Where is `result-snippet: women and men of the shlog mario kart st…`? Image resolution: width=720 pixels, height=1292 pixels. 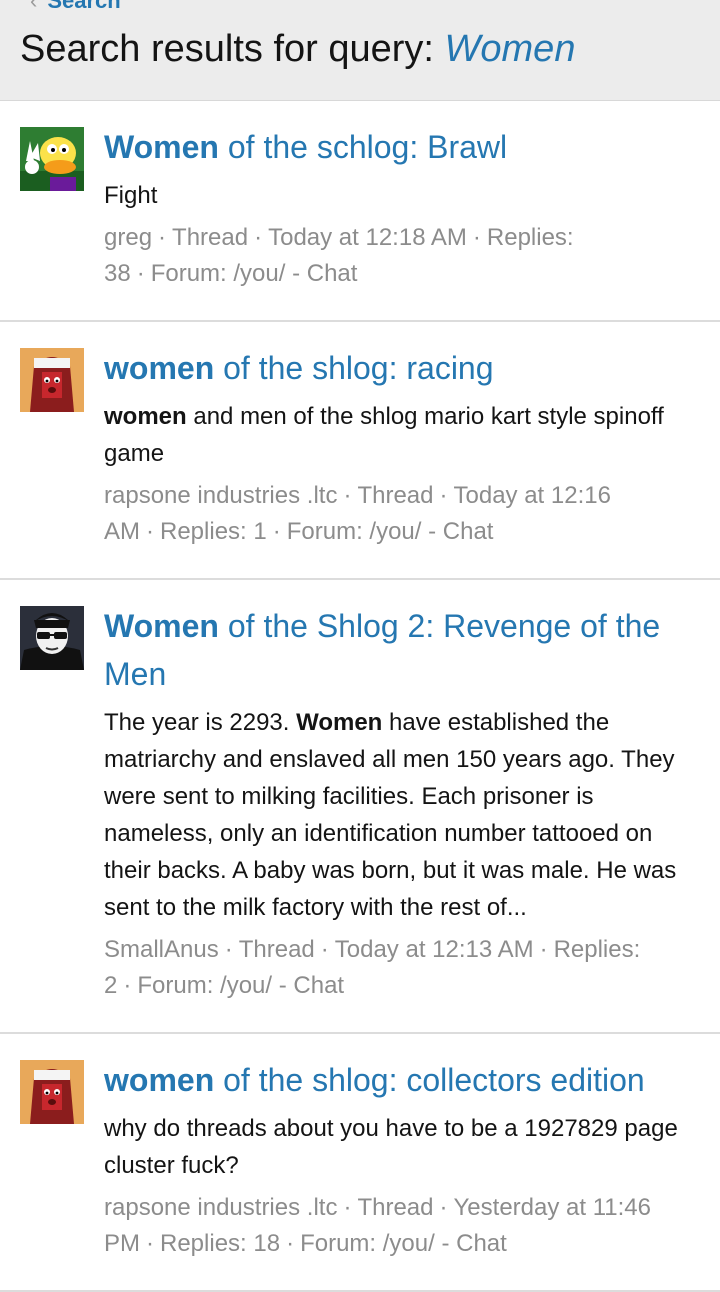 result-snippet: women and men of the shlog mario kart st… is located at coordinates (402, 435).